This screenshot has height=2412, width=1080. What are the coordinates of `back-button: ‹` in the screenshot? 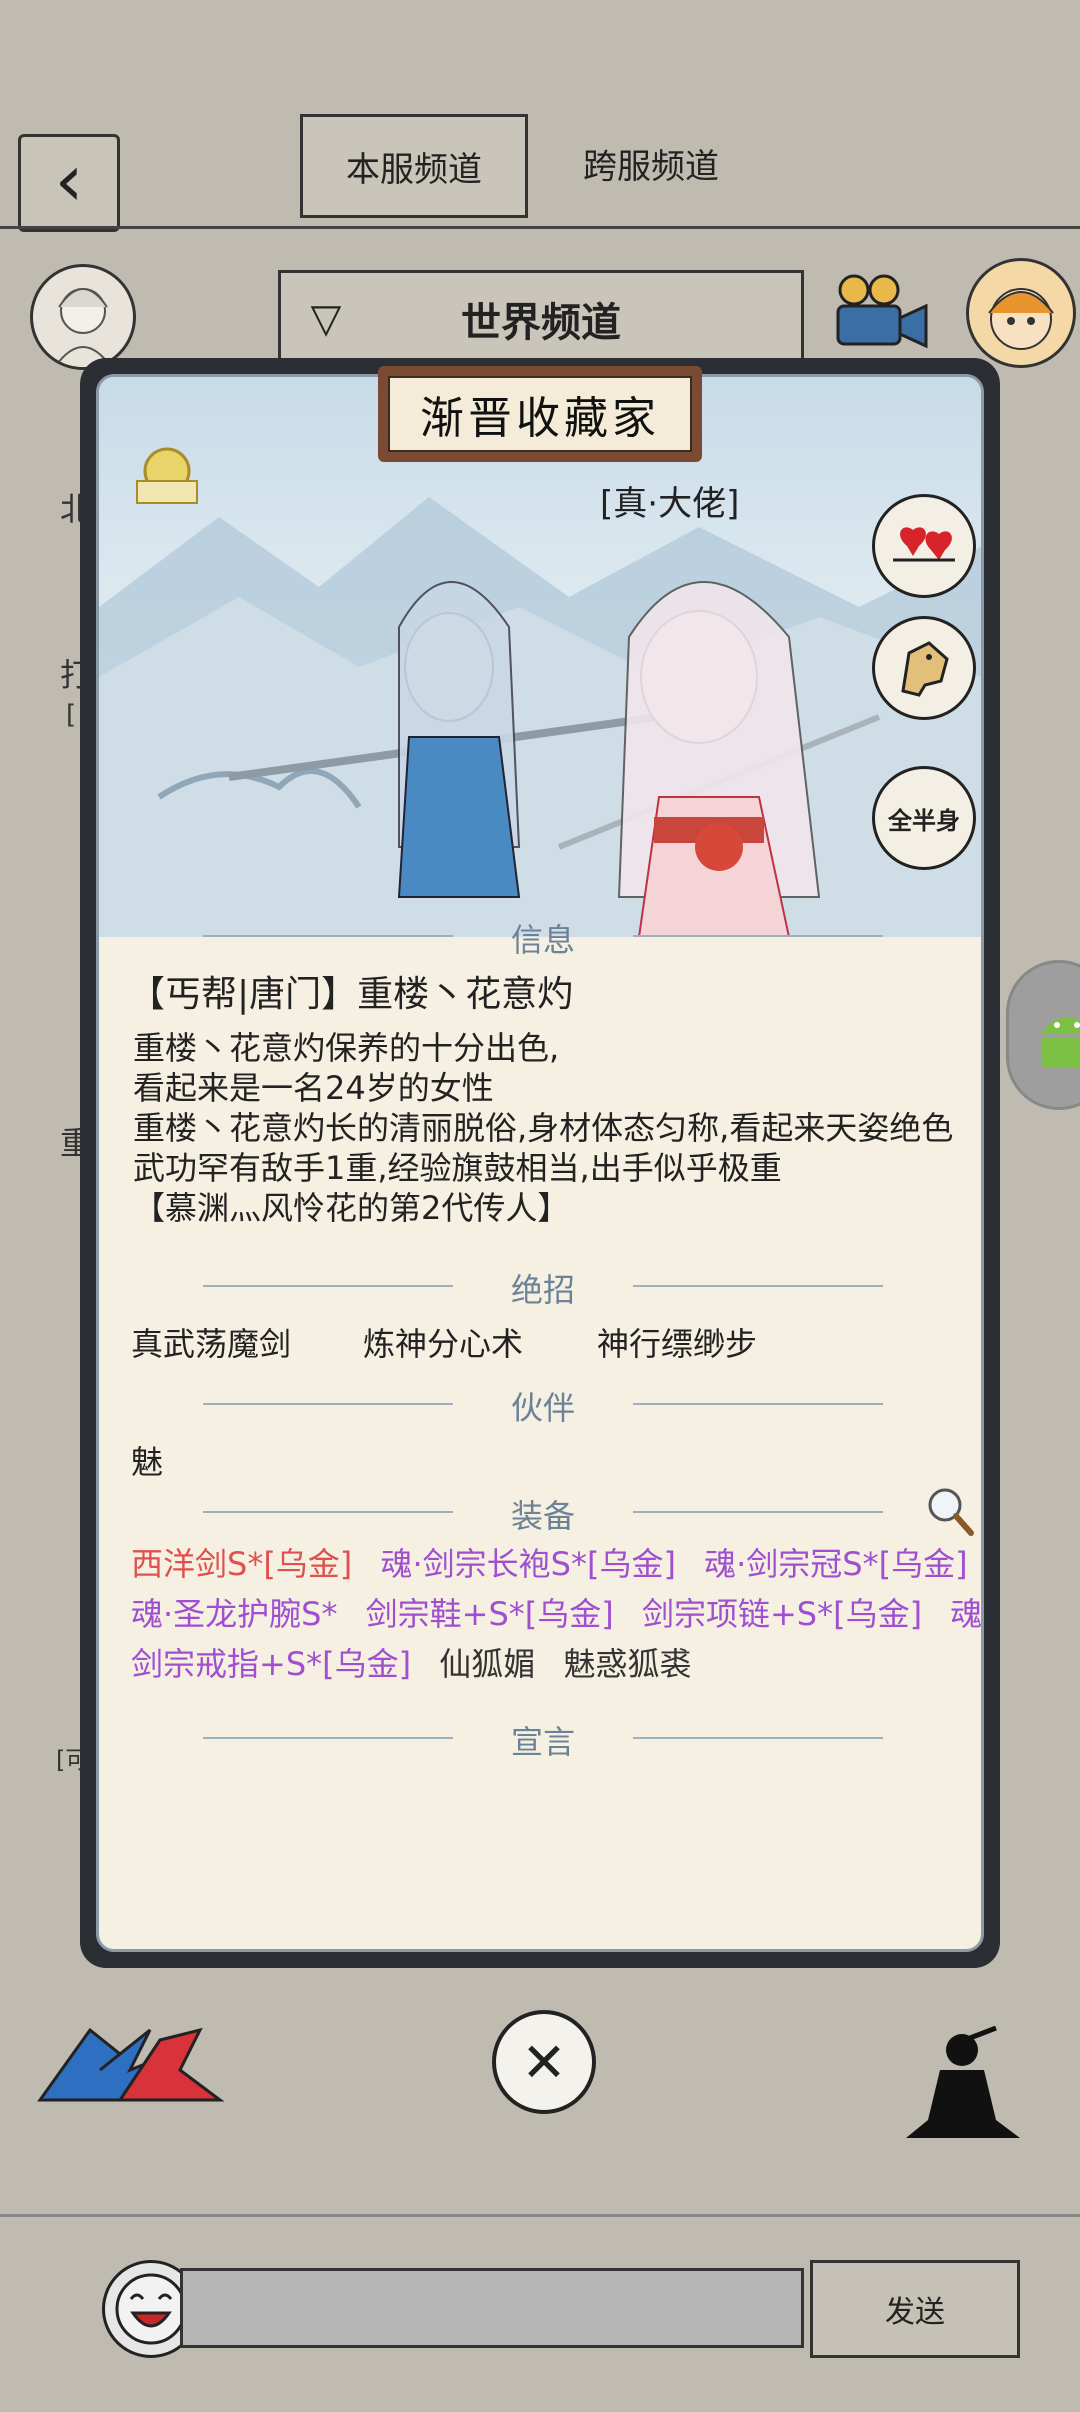 It's located at (69, 183).